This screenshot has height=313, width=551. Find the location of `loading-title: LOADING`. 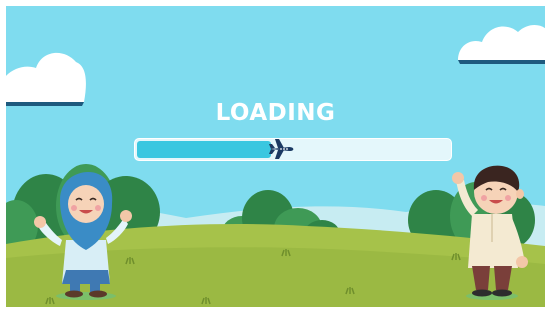

loading-title: LOADING is located at coordinates (275, 113).